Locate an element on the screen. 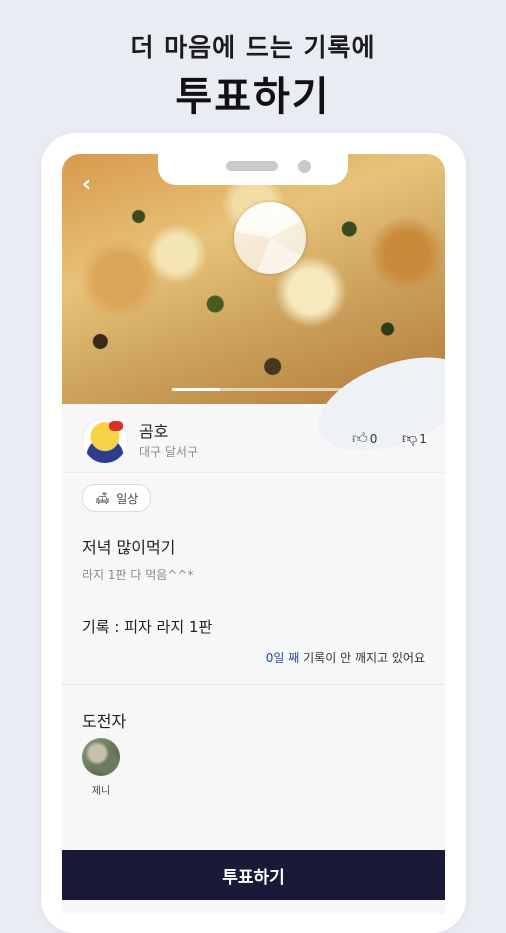 This screenshot has height=933, width=506. record-status: 0일 째 기록이 안 깨지고 있어요 is located at coordinates (345, 657).